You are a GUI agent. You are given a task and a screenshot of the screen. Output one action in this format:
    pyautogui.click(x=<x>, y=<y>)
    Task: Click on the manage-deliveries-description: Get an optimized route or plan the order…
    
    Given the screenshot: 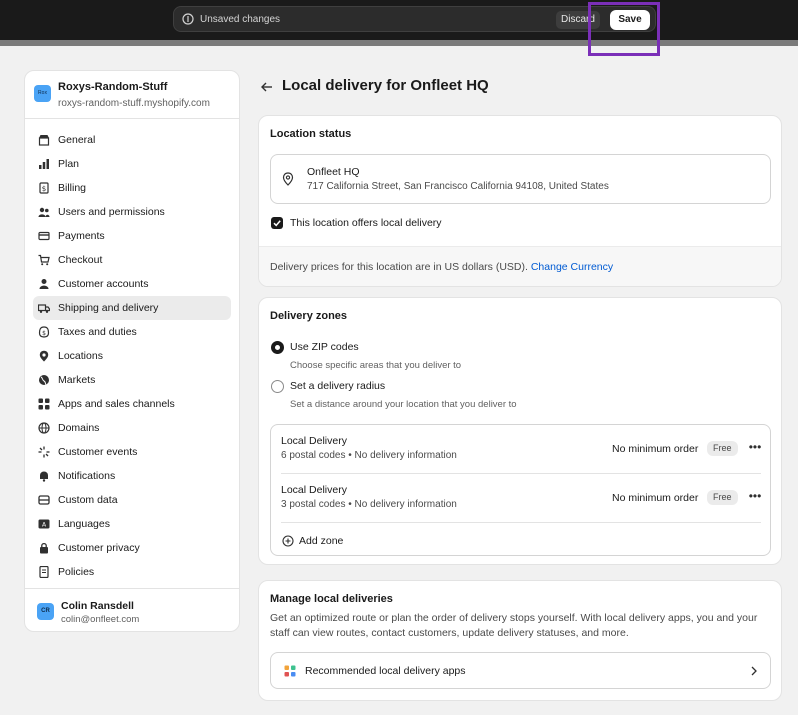 What is the action you would take?
    pyautogui.click(x=514, y=625)
    